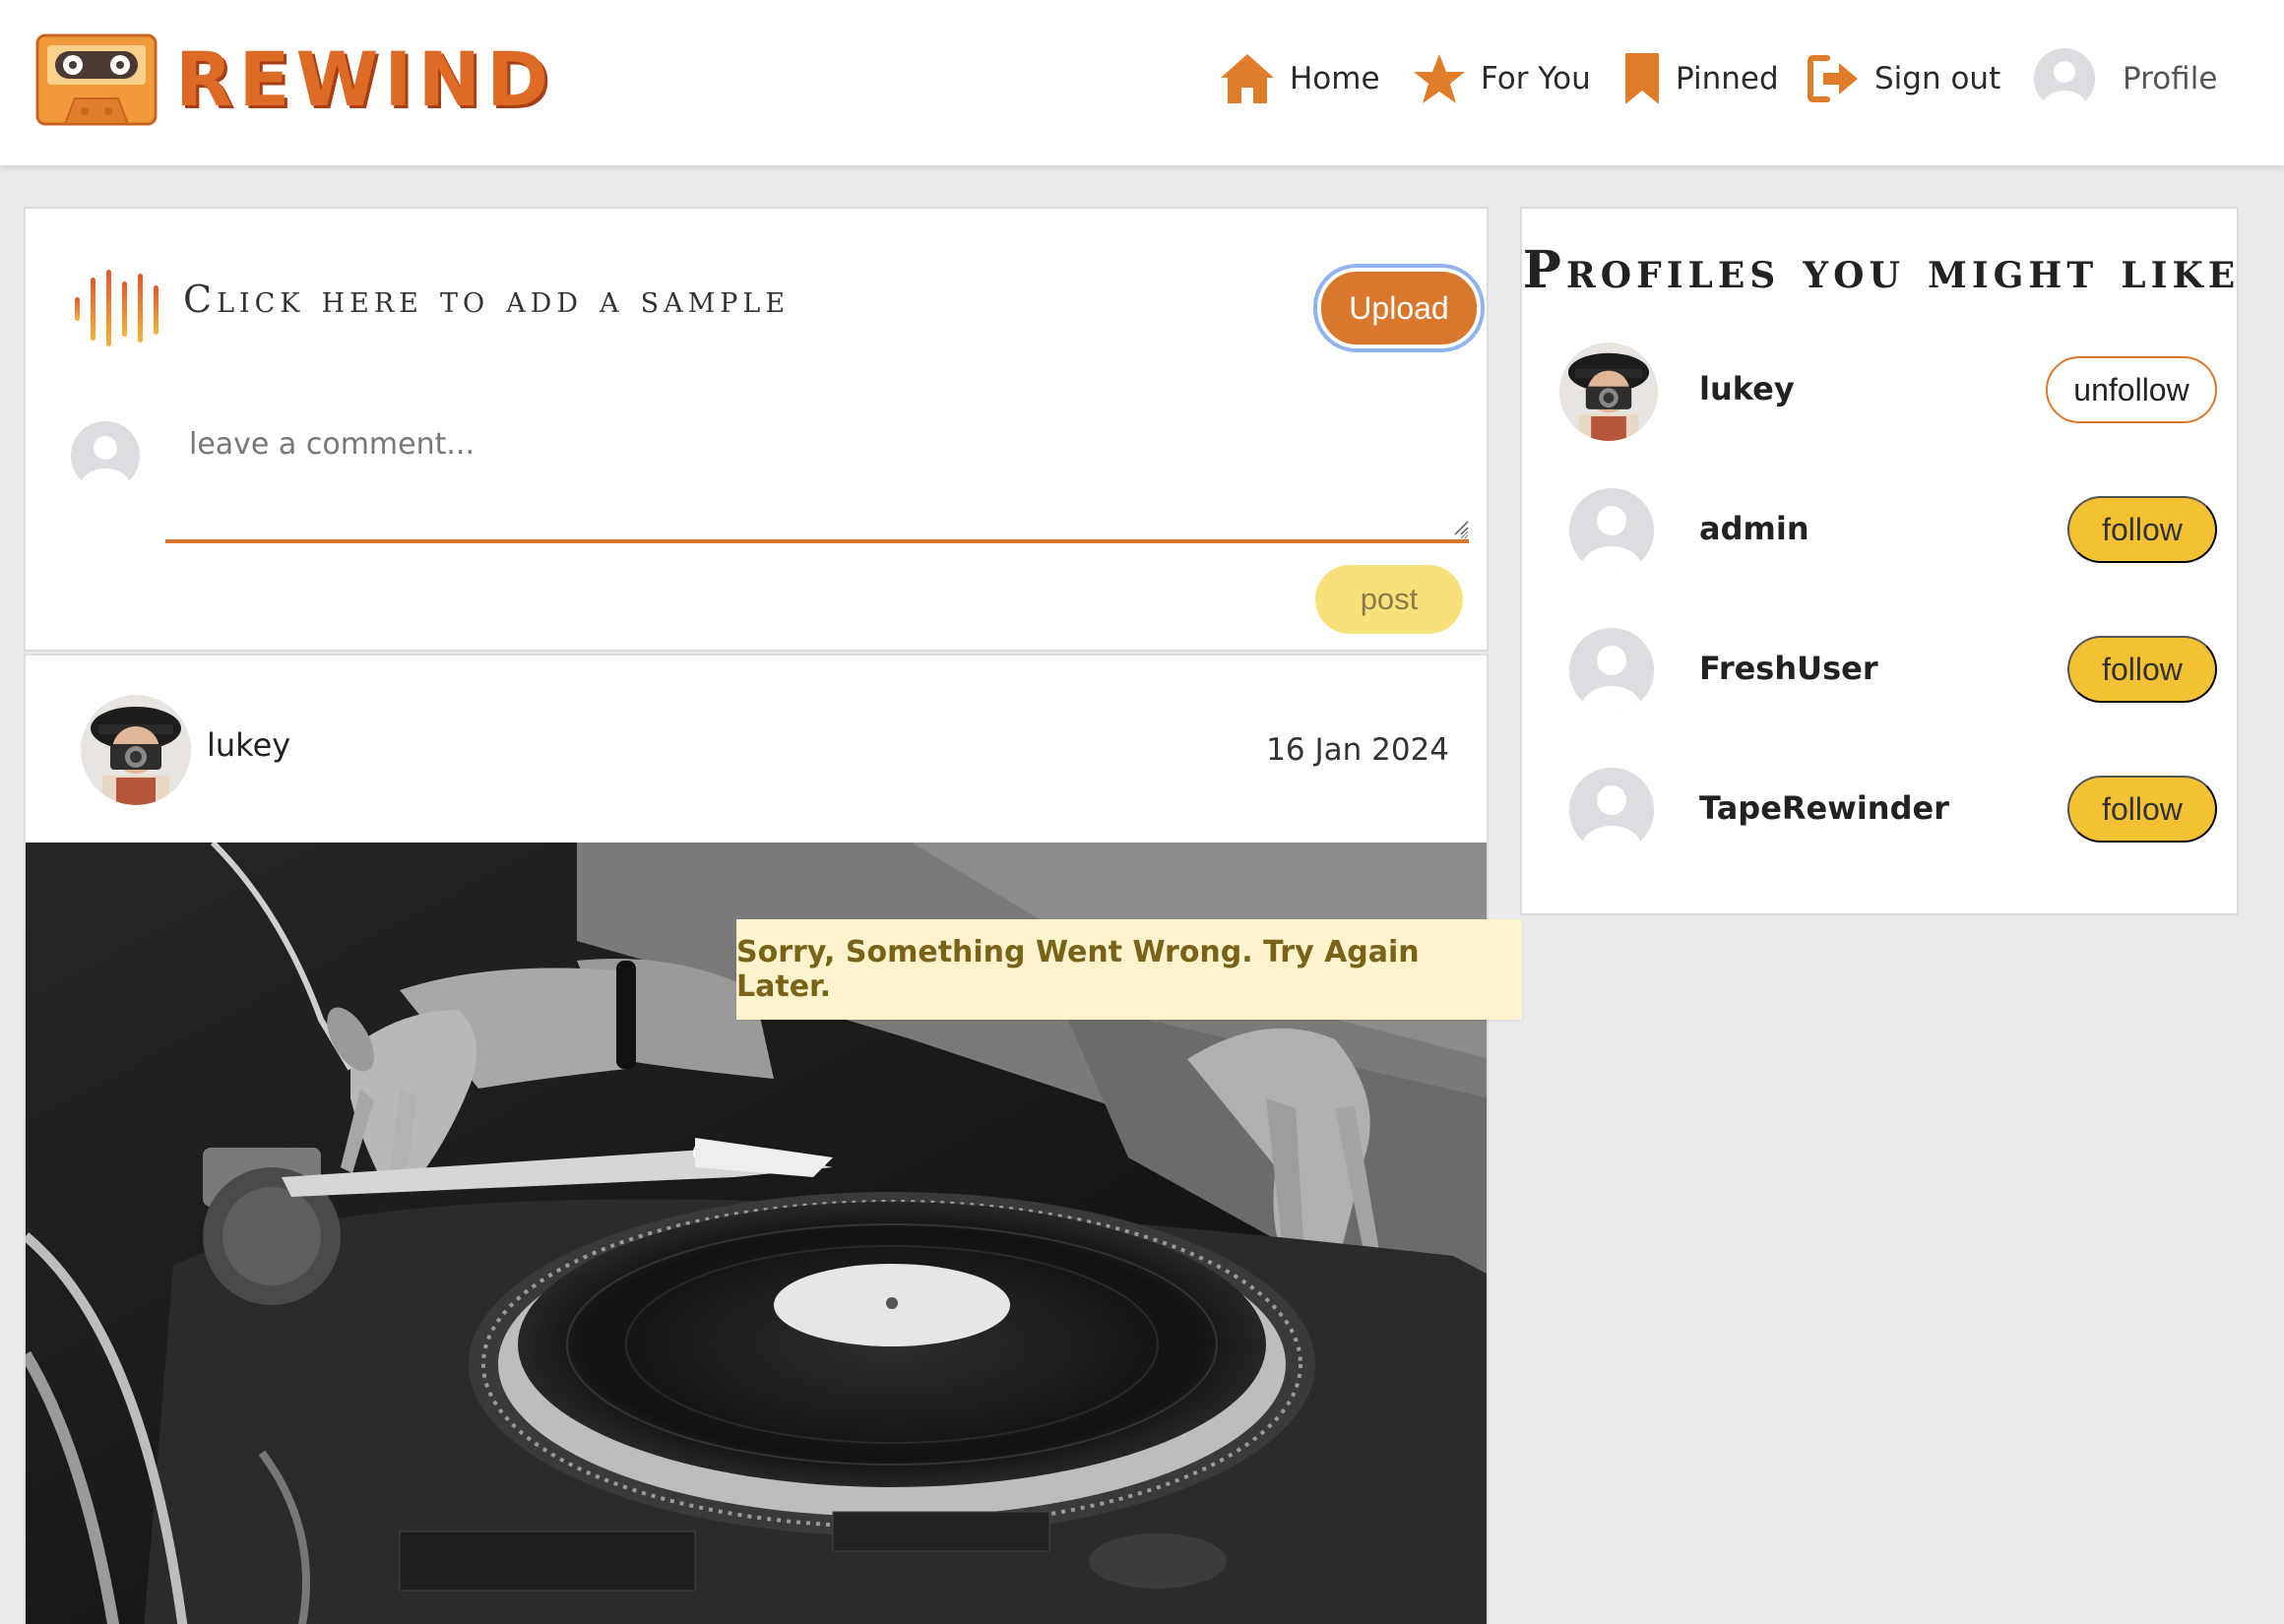 The image size is (2284, 1624). I want to click on nav-home-link: Home, so click(1299, 78).